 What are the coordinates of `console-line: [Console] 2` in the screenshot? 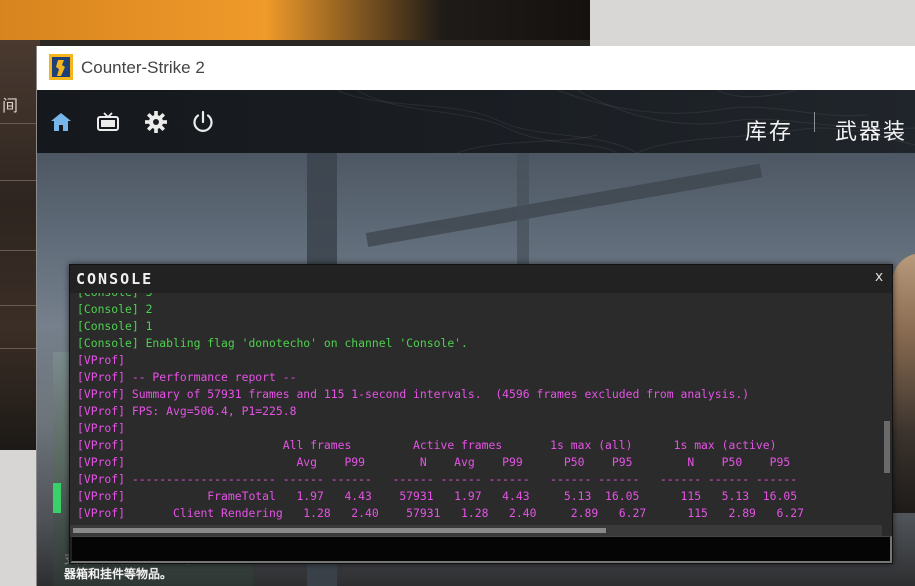 It's located at (115, 309).